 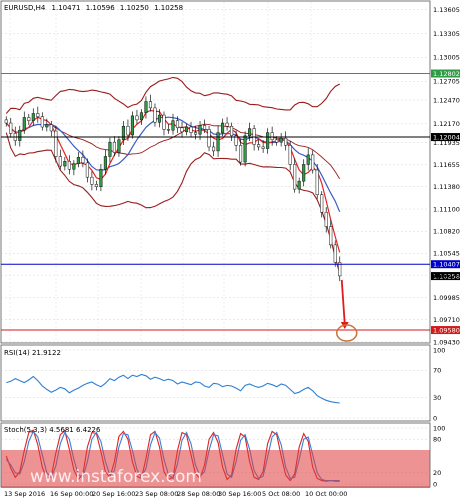 I want to click on stoch-tick-label: 0, so click(x=435, y=484).